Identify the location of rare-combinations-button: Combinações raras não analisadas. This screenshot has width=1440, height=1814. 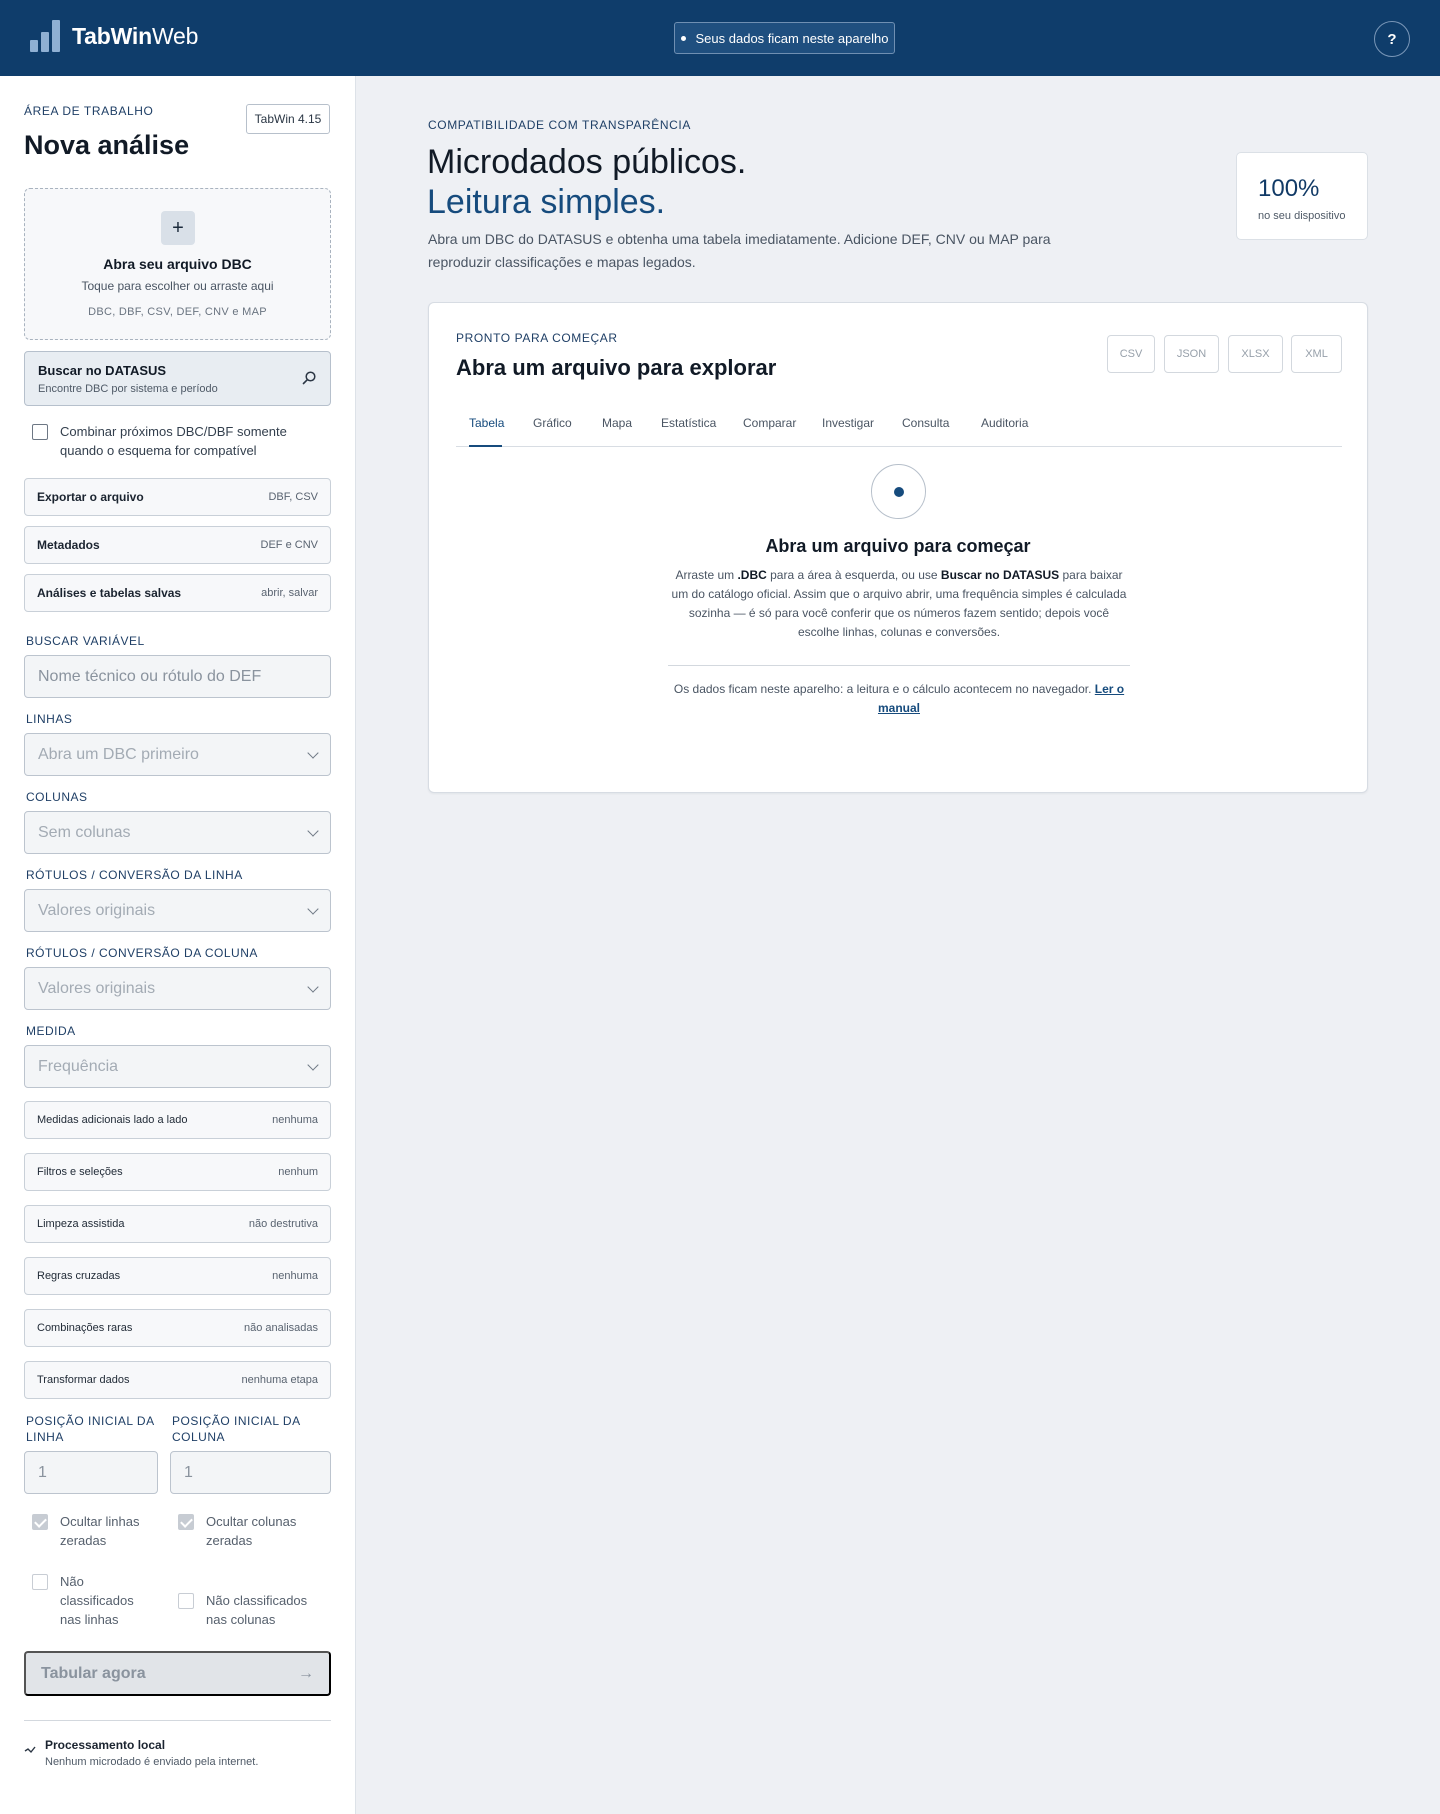
(177, 1328).